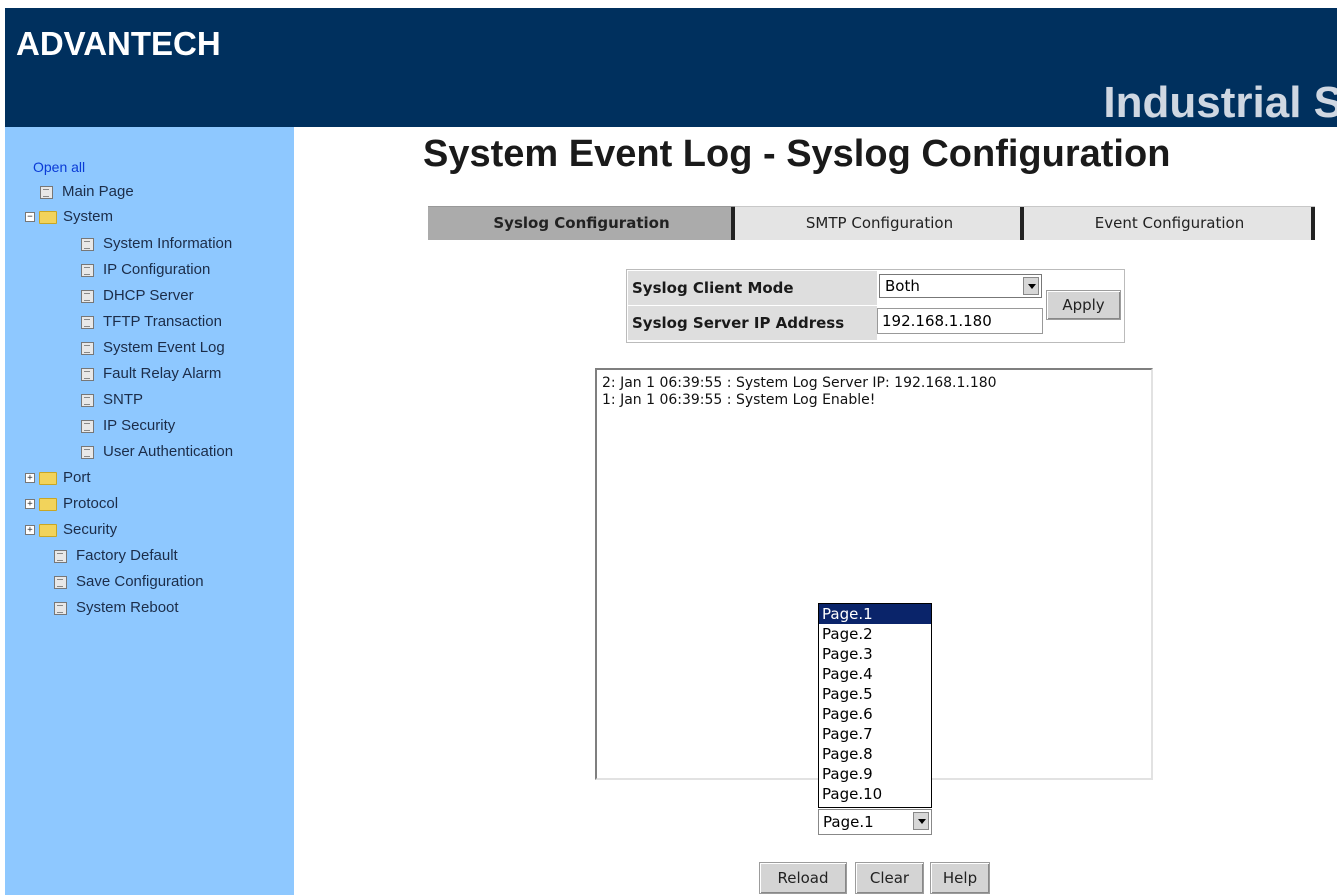 This screenshot has height=895, width=1337. Describe the element at coordinates (875, 634) in the screenshot. I see `page-option: Page.2` at that location.